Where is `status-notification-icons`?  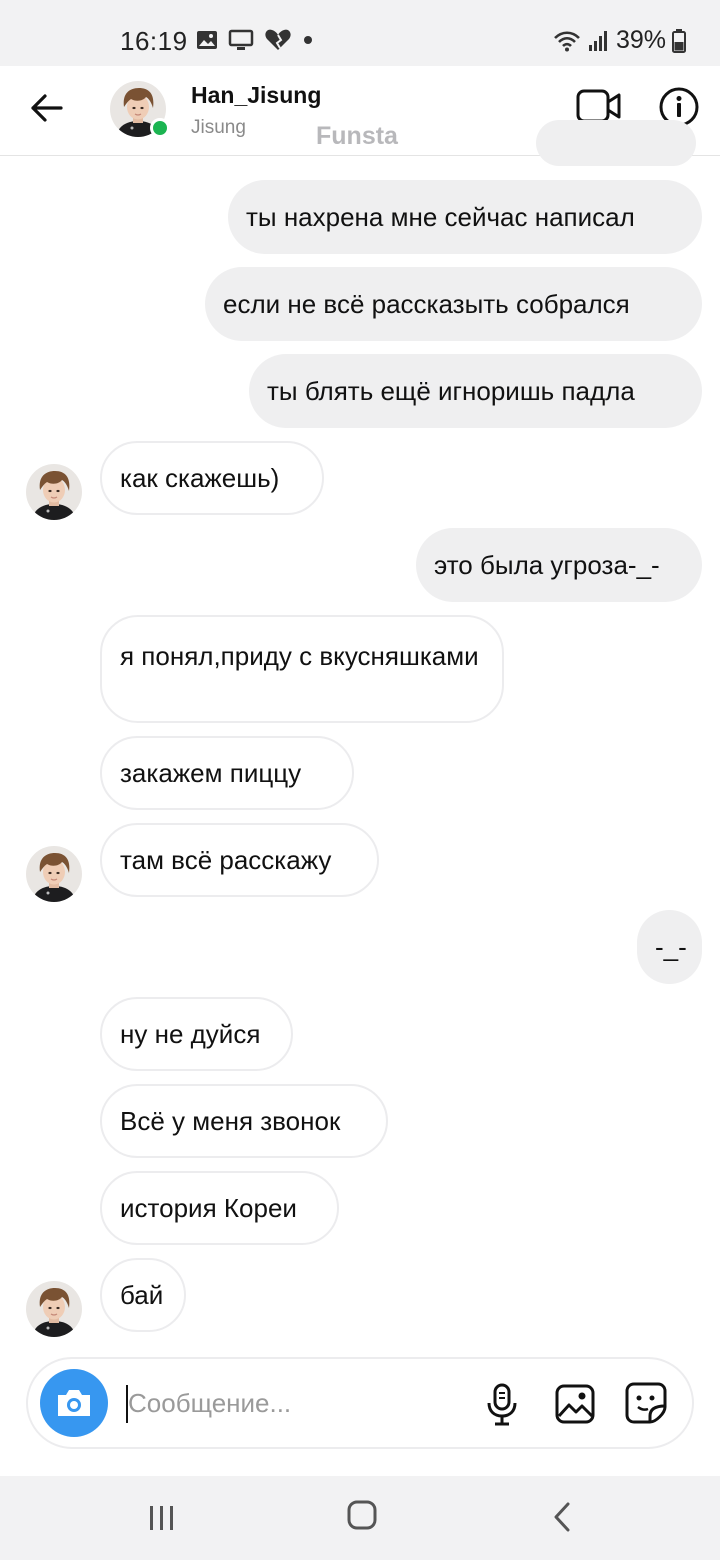
status-notification-icons is located at coordinates (255, 40).